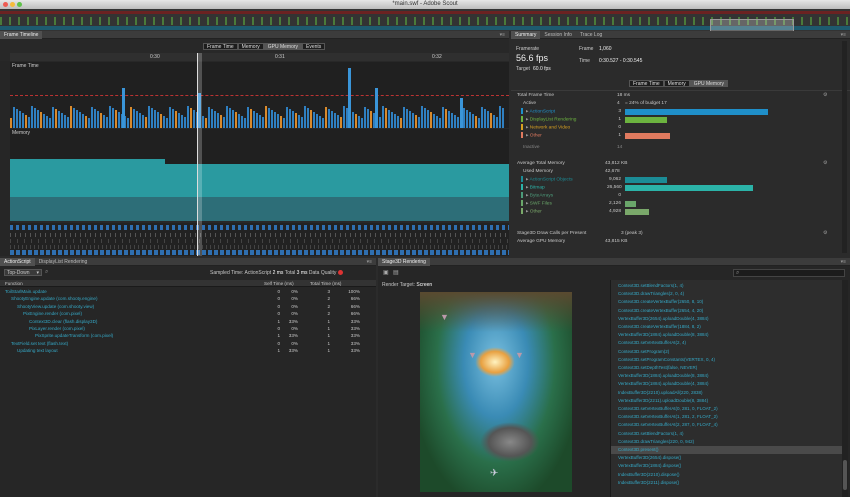  What do you see at coordinates (259, 95) in the screenshot?
I see `frame-time-graph: Frame Time` at bounding box center [259, 95].